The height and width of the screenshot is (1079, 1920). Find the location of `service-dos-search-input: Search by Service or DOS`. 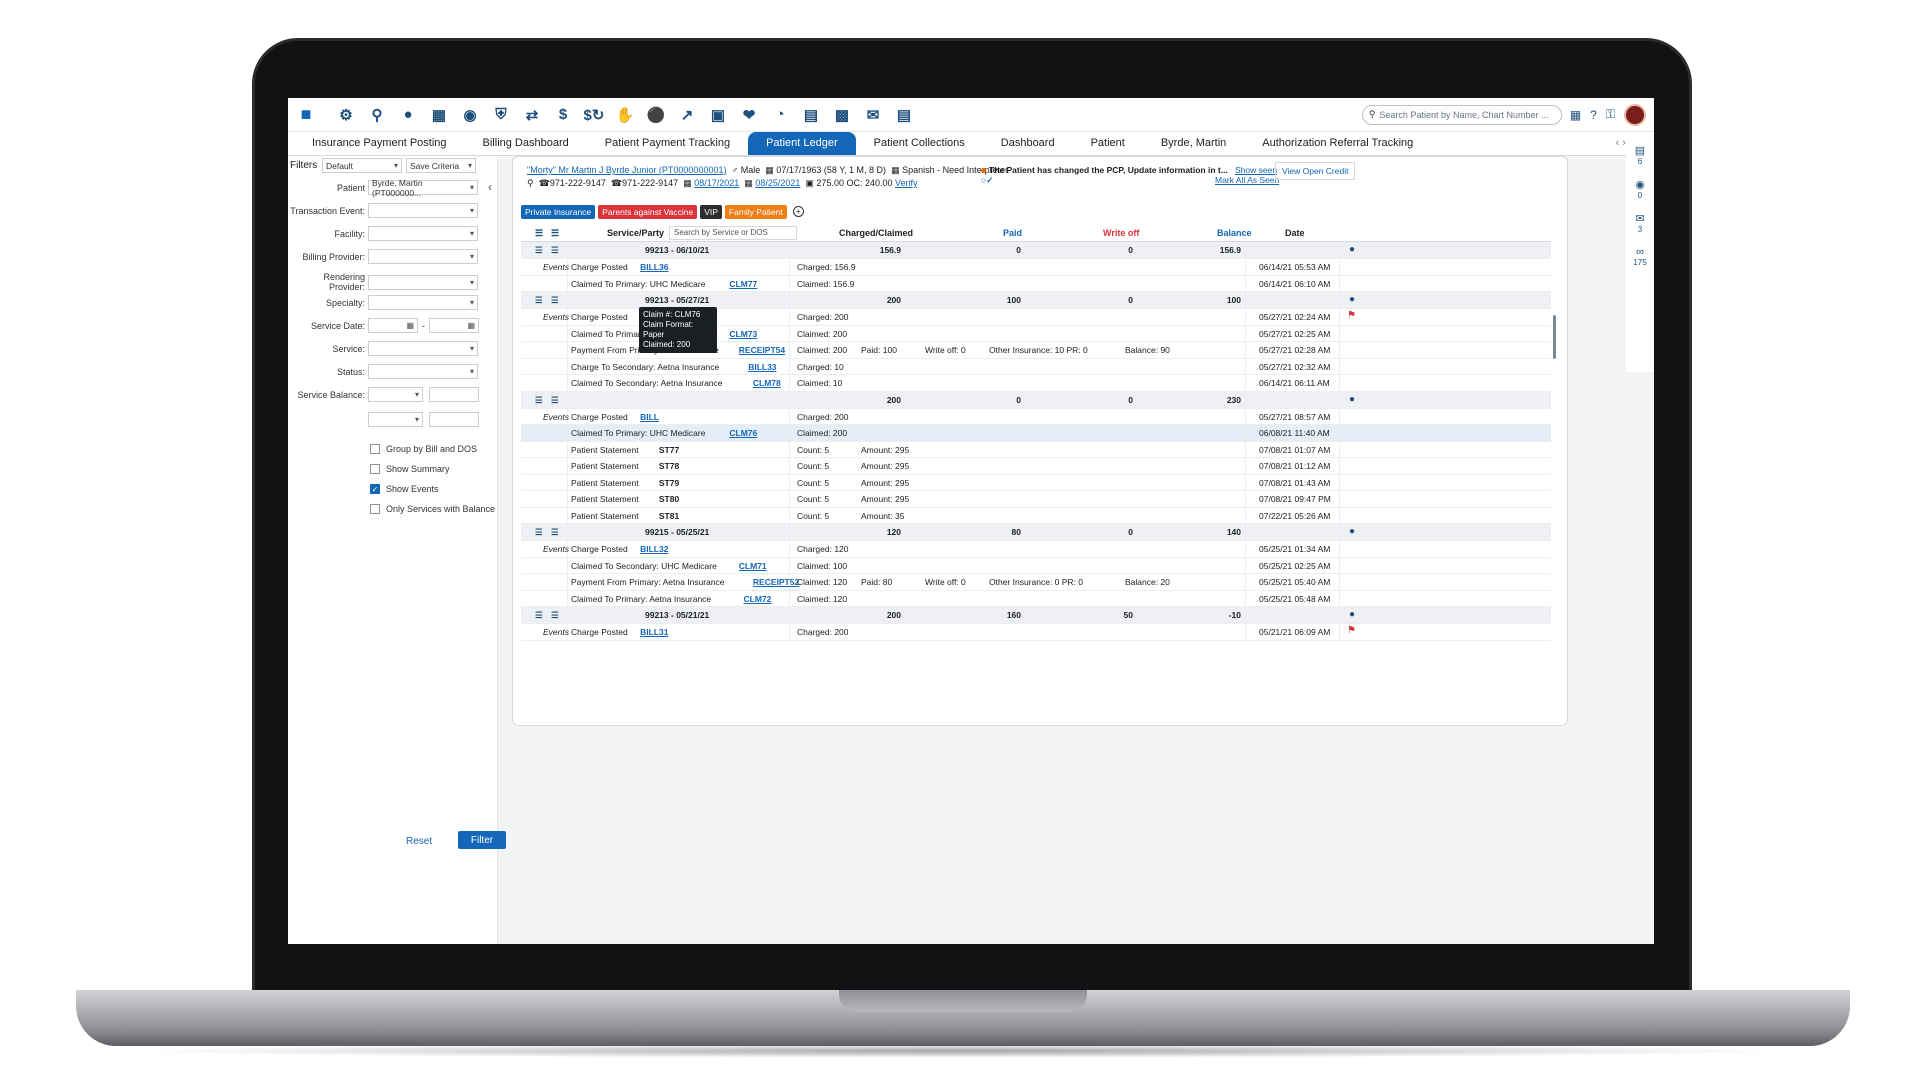

service-dos-search-input: Search by Service or DOS is located at coordinates (733, 233).